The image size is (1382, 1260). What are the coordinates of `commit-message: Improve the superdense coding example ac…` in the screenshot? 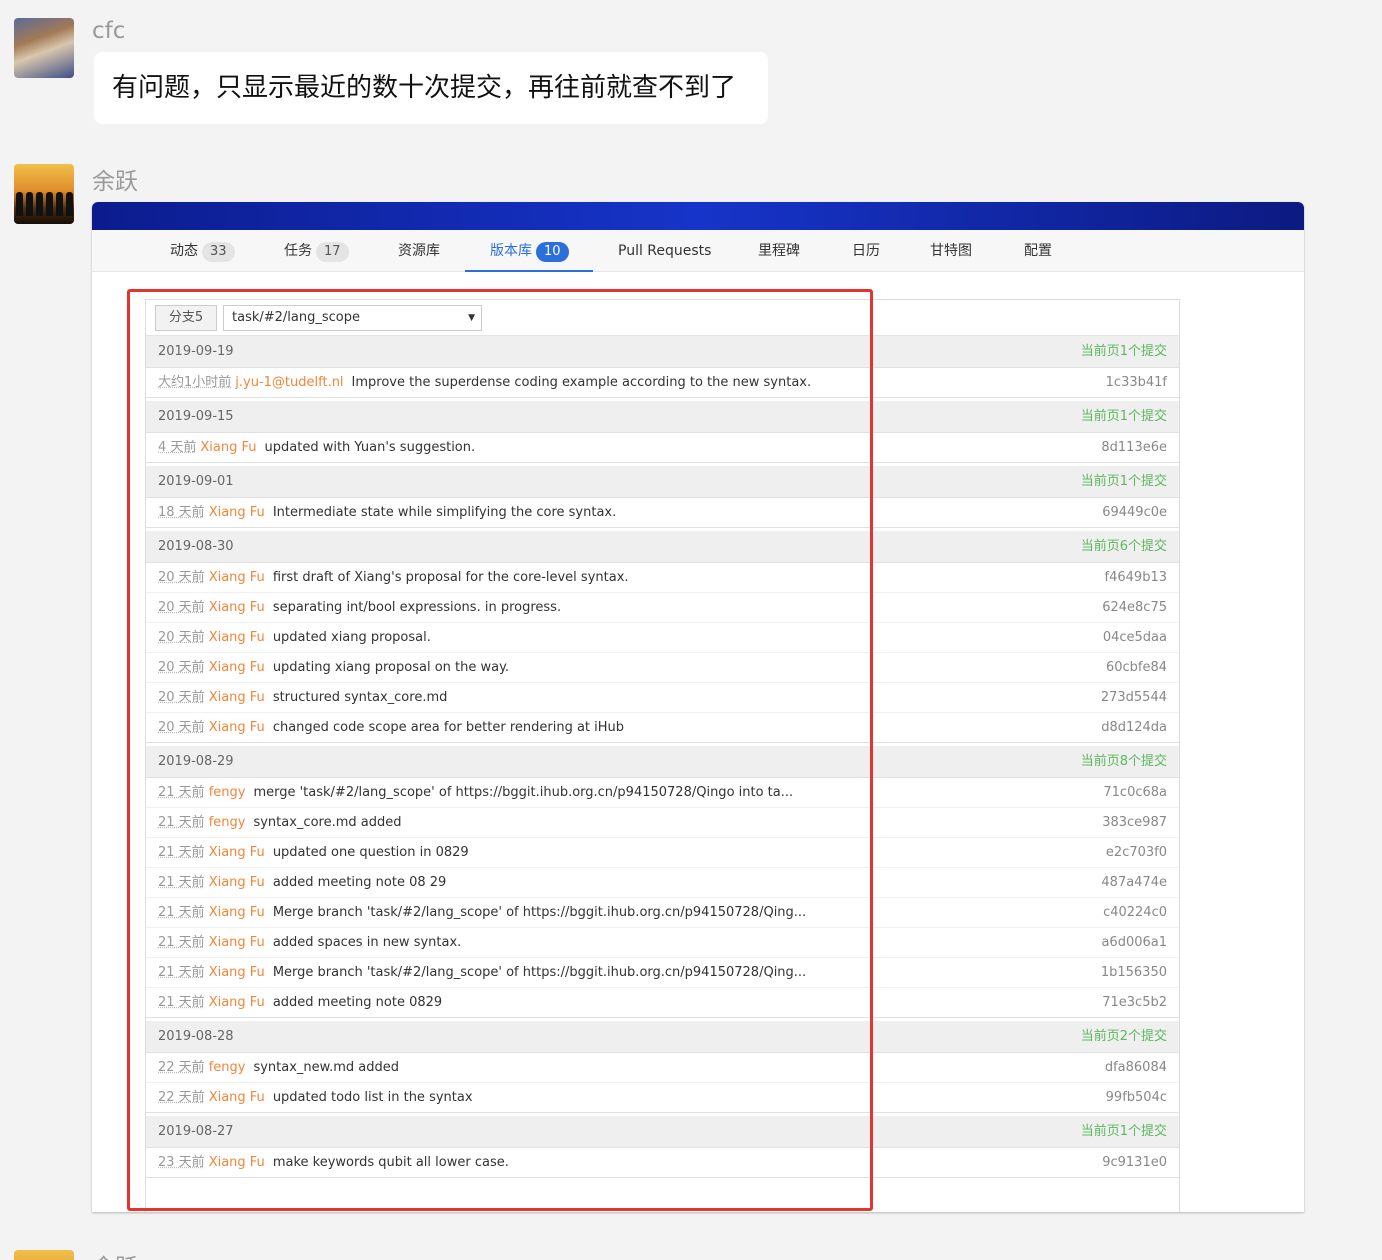 It's located at (582, 382).